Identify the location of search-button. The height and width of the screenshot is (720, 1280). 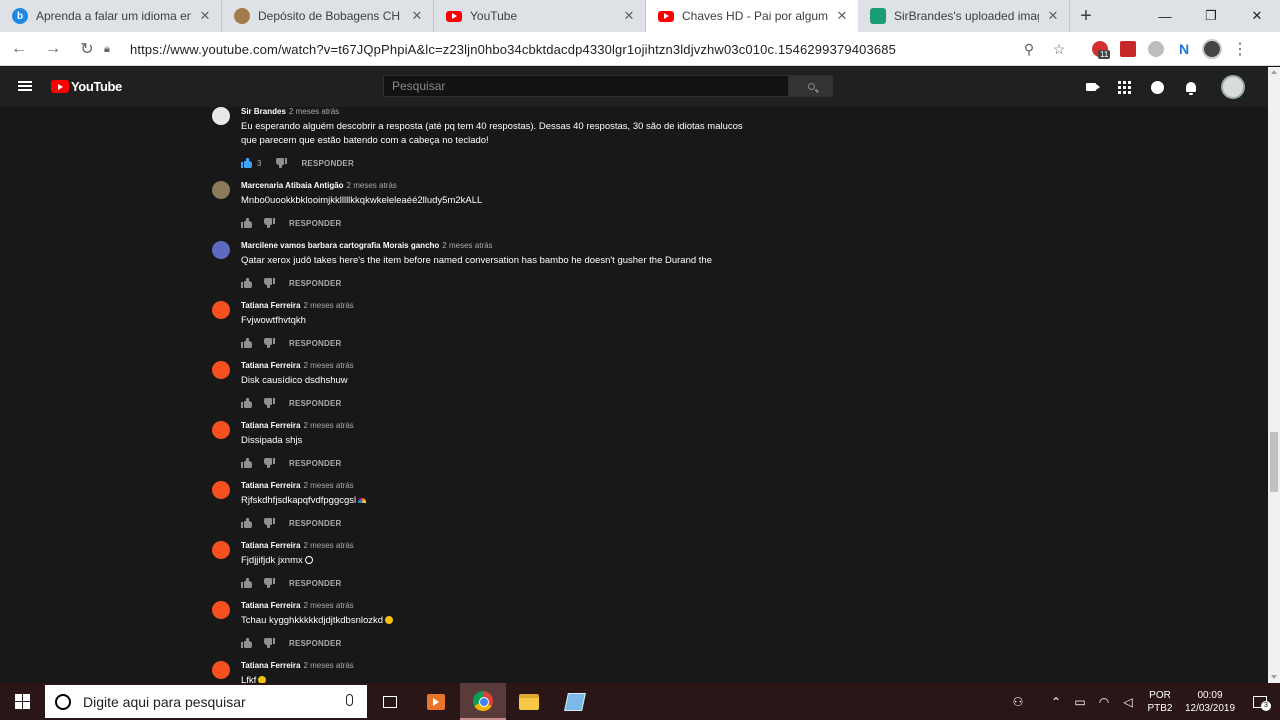
(811, 86).